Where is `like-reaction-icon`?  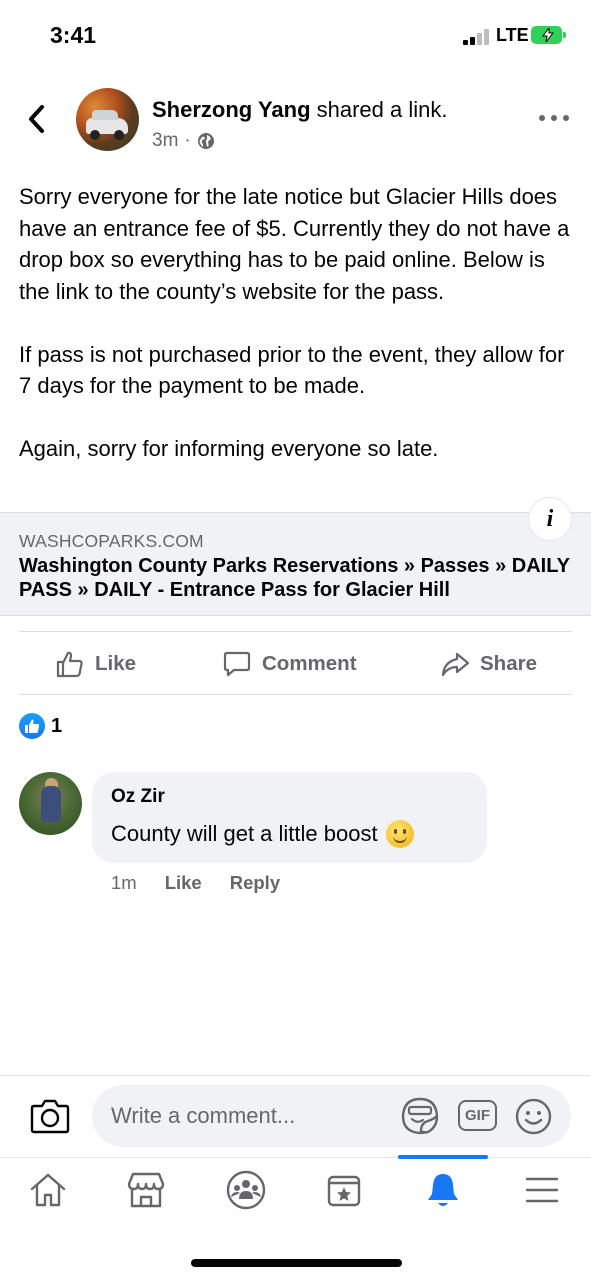 like-reaction-icon is located at coordinates (32, 726).